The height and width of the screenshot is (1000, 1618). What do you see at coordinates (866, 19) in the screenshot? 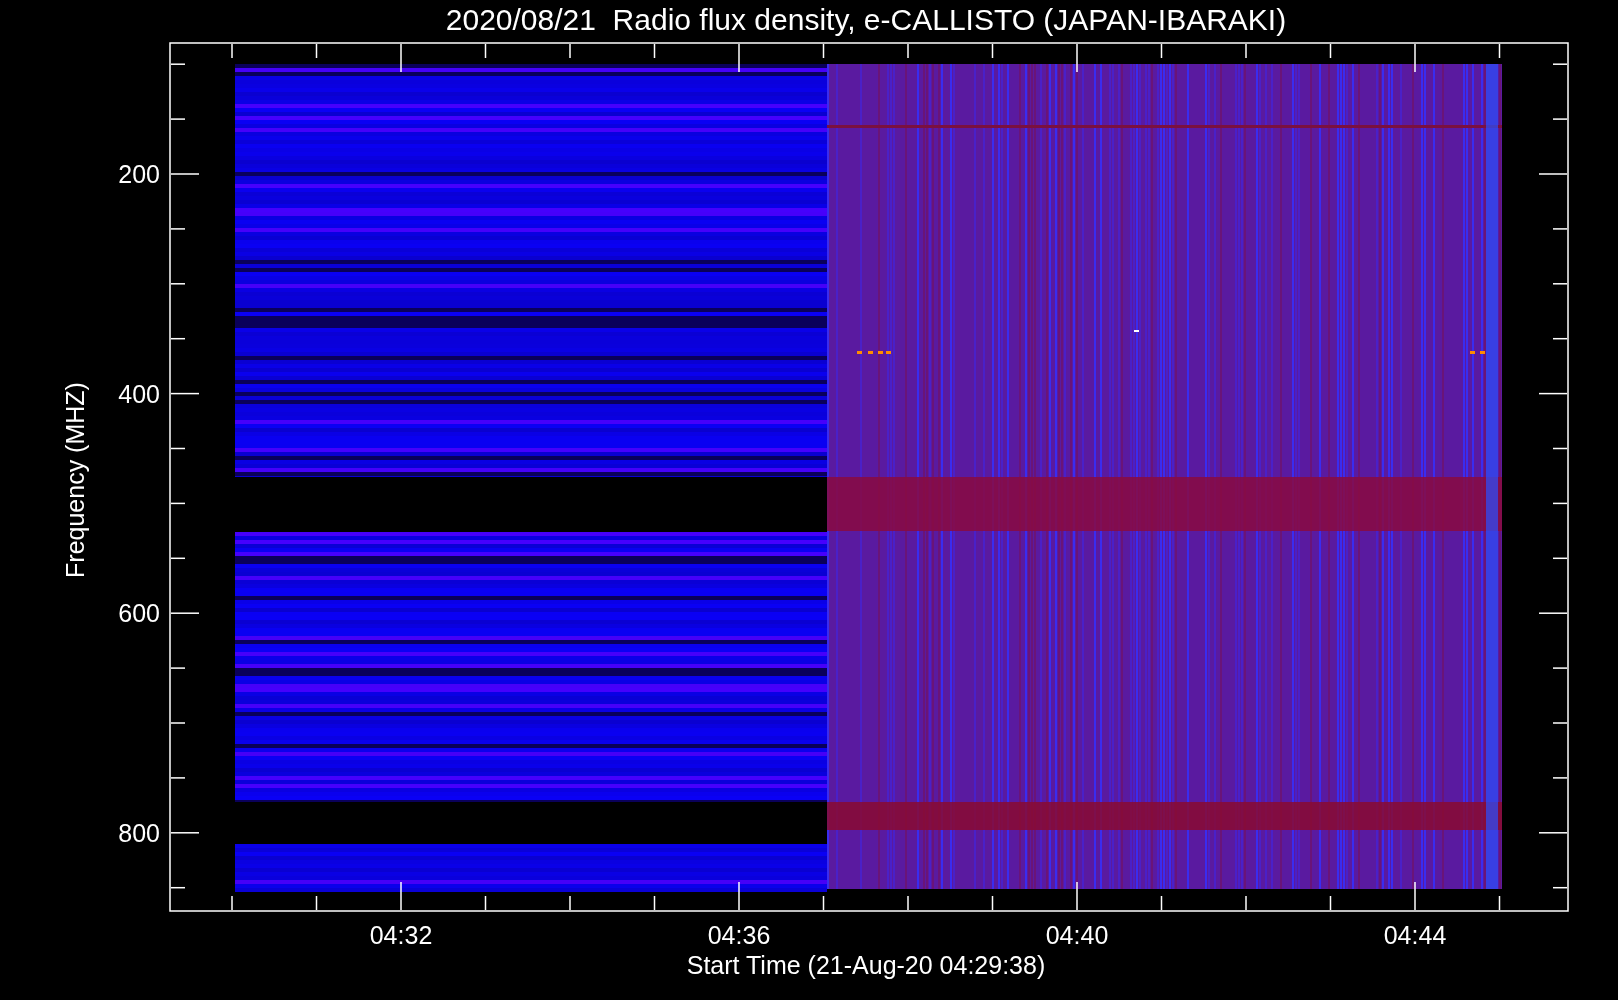
I see `plot-title: 2020/08/21 Radio flux density, e-CALLISTO (JAPAN-IBARAKI)` at bounding box center [866, 19].